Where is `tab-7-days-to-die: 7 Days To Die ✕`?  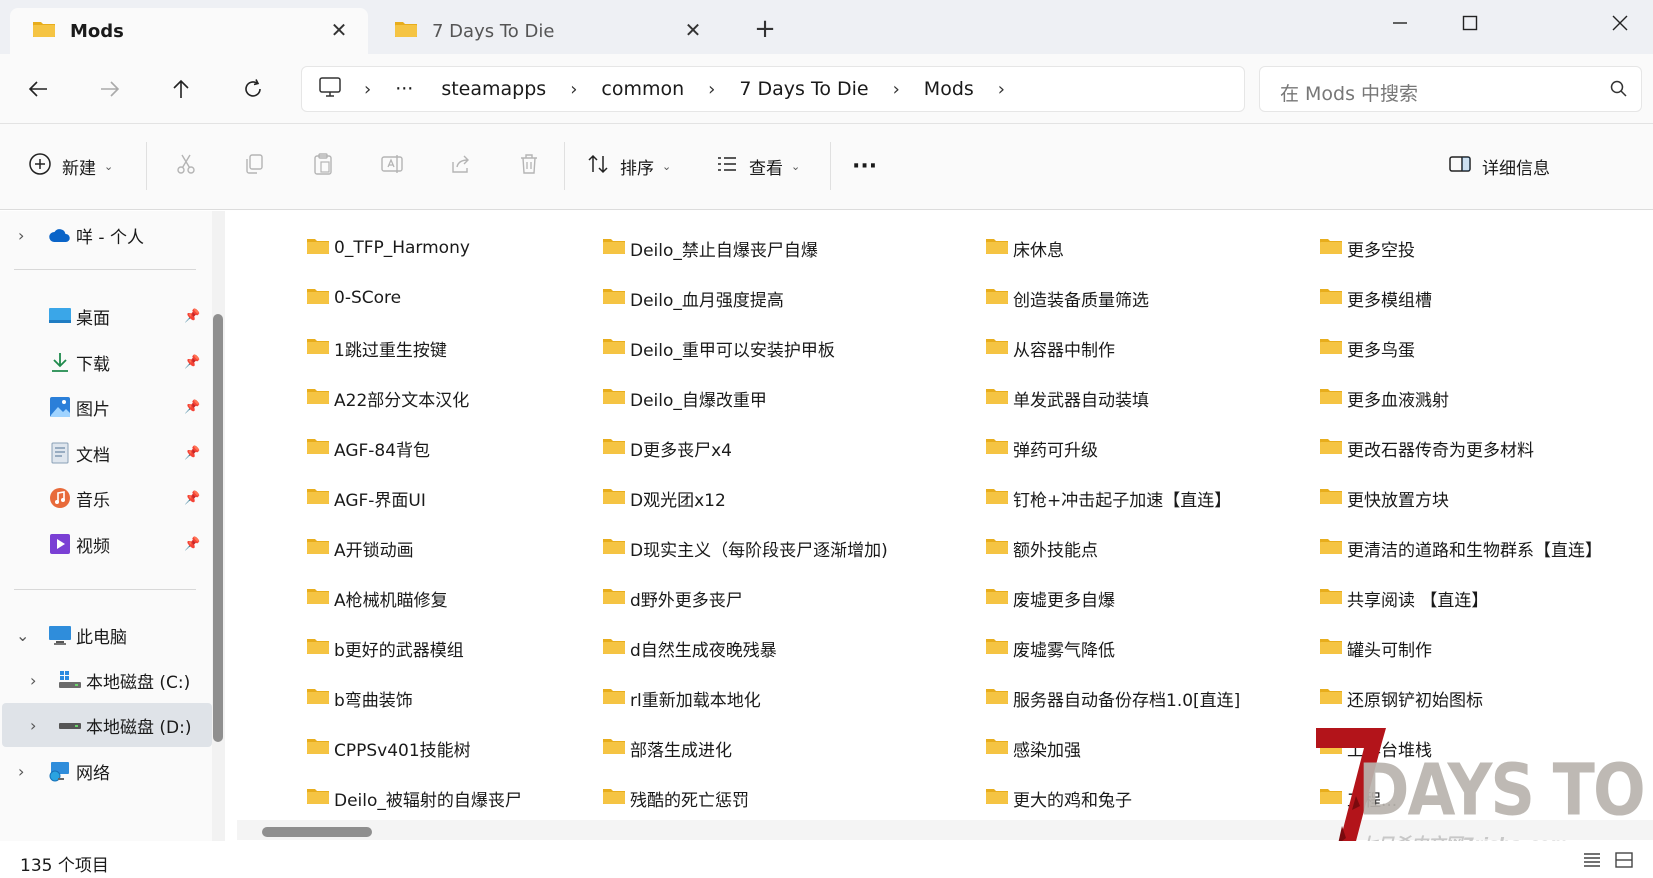 tab-7-days-to-die: 7 Days To Die ✕ is located at coordinates (547, 31).